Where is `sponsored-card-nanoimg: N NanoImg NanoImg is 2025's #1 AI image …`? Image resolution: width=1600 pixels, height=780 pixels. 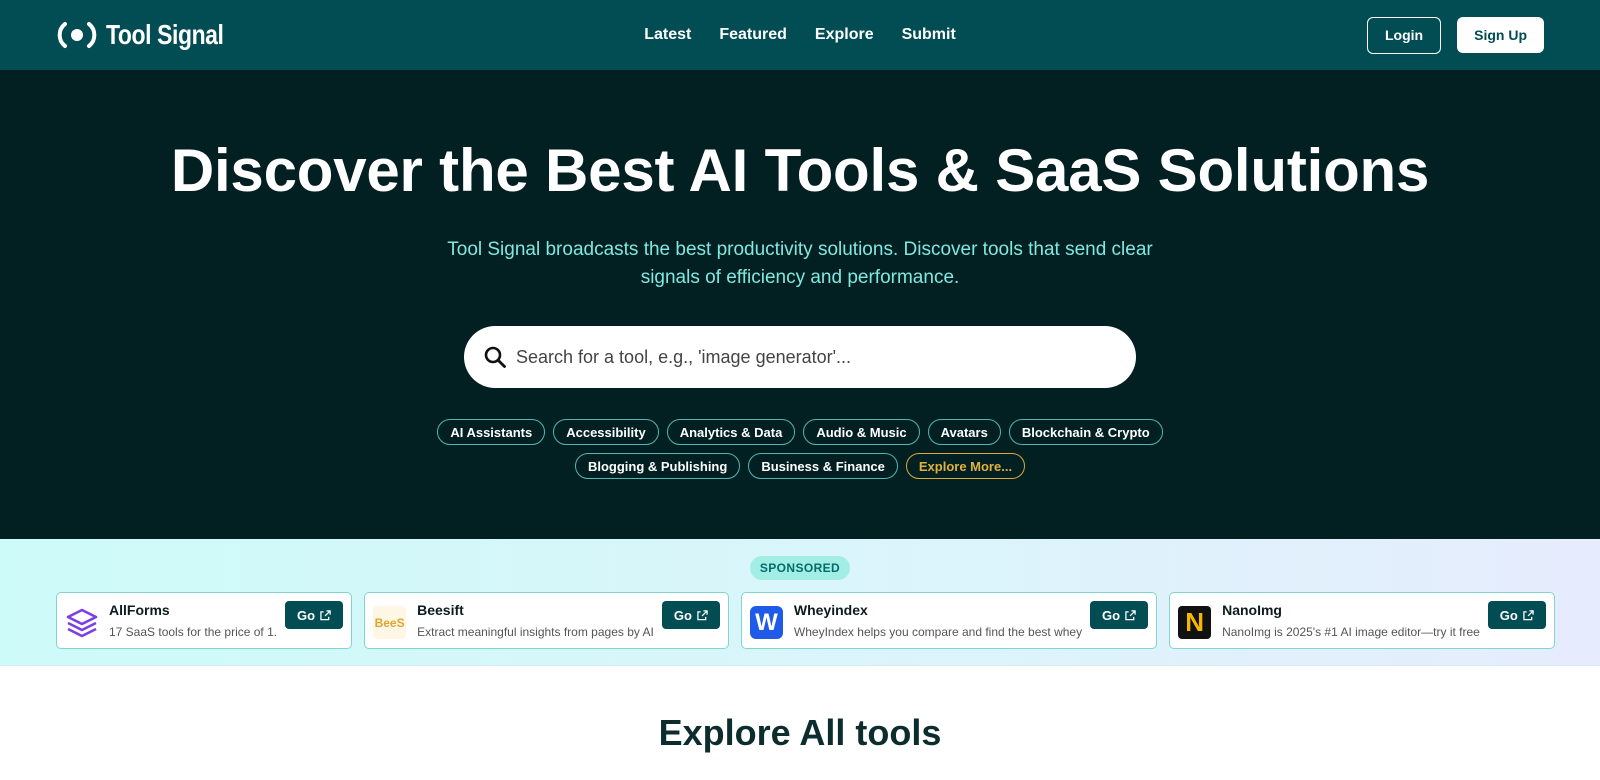
sponsored-card-nanoimg: N NanoImg NanoImg is 2025's #1 AI image … is located at coordinates (1362, 620).